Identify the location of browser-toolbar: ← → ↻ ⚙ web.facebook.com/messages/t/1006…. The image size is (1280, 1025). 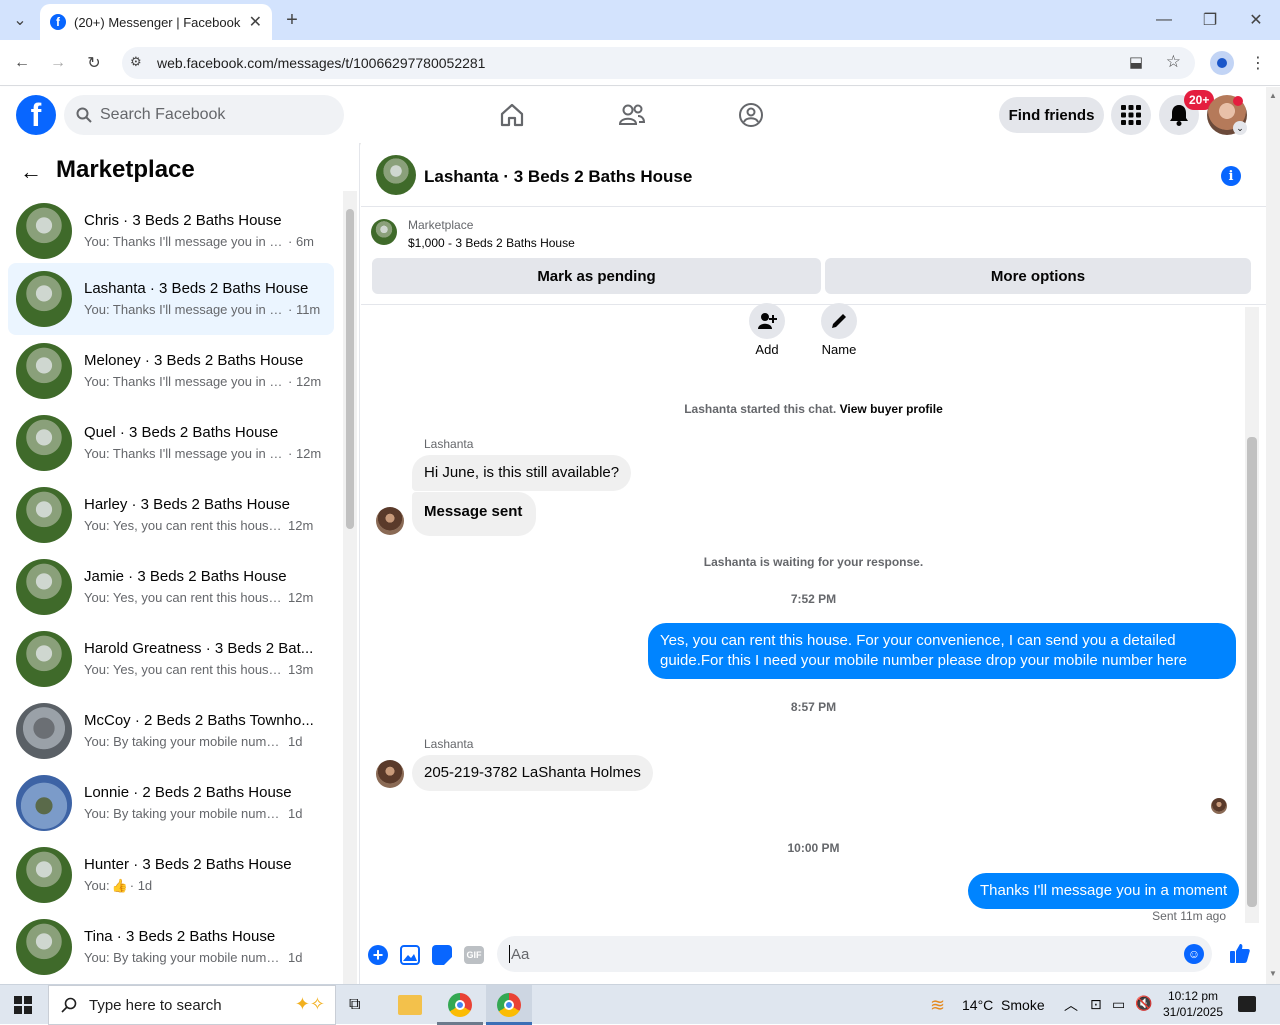
(640, 63).